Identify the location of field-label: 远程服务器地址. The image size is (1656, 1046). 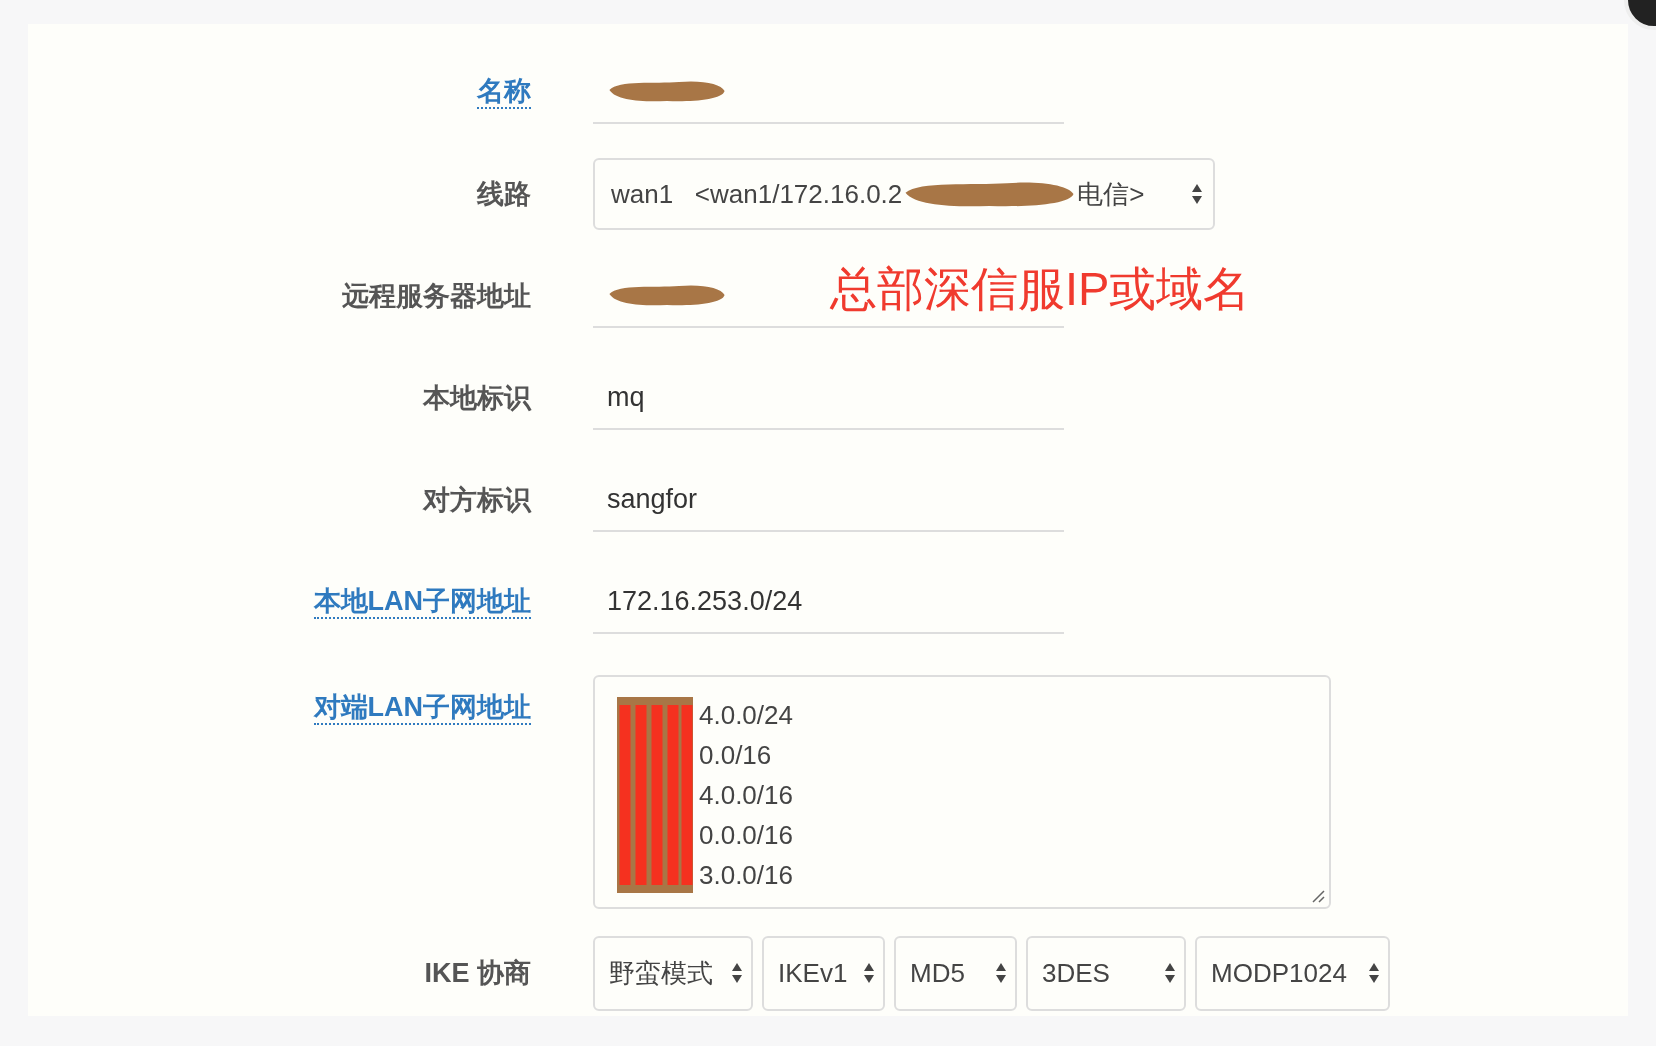
(436, 296).